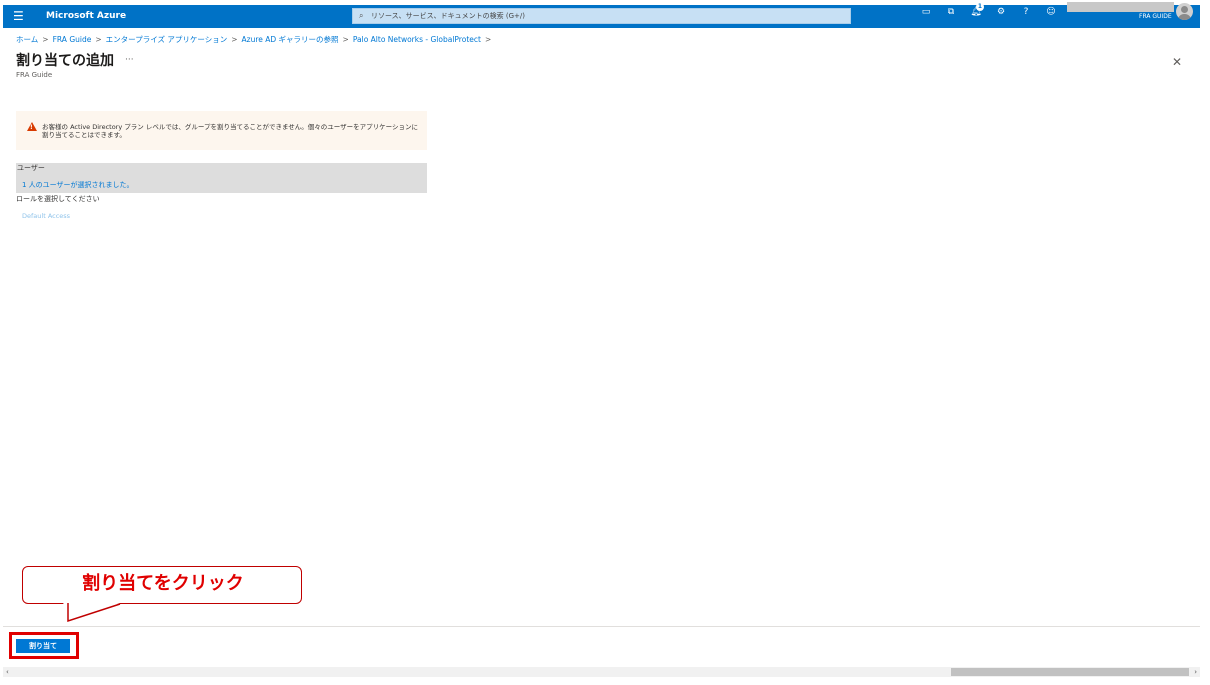  I want to click on account-info-redacted, so click(1120, 7).